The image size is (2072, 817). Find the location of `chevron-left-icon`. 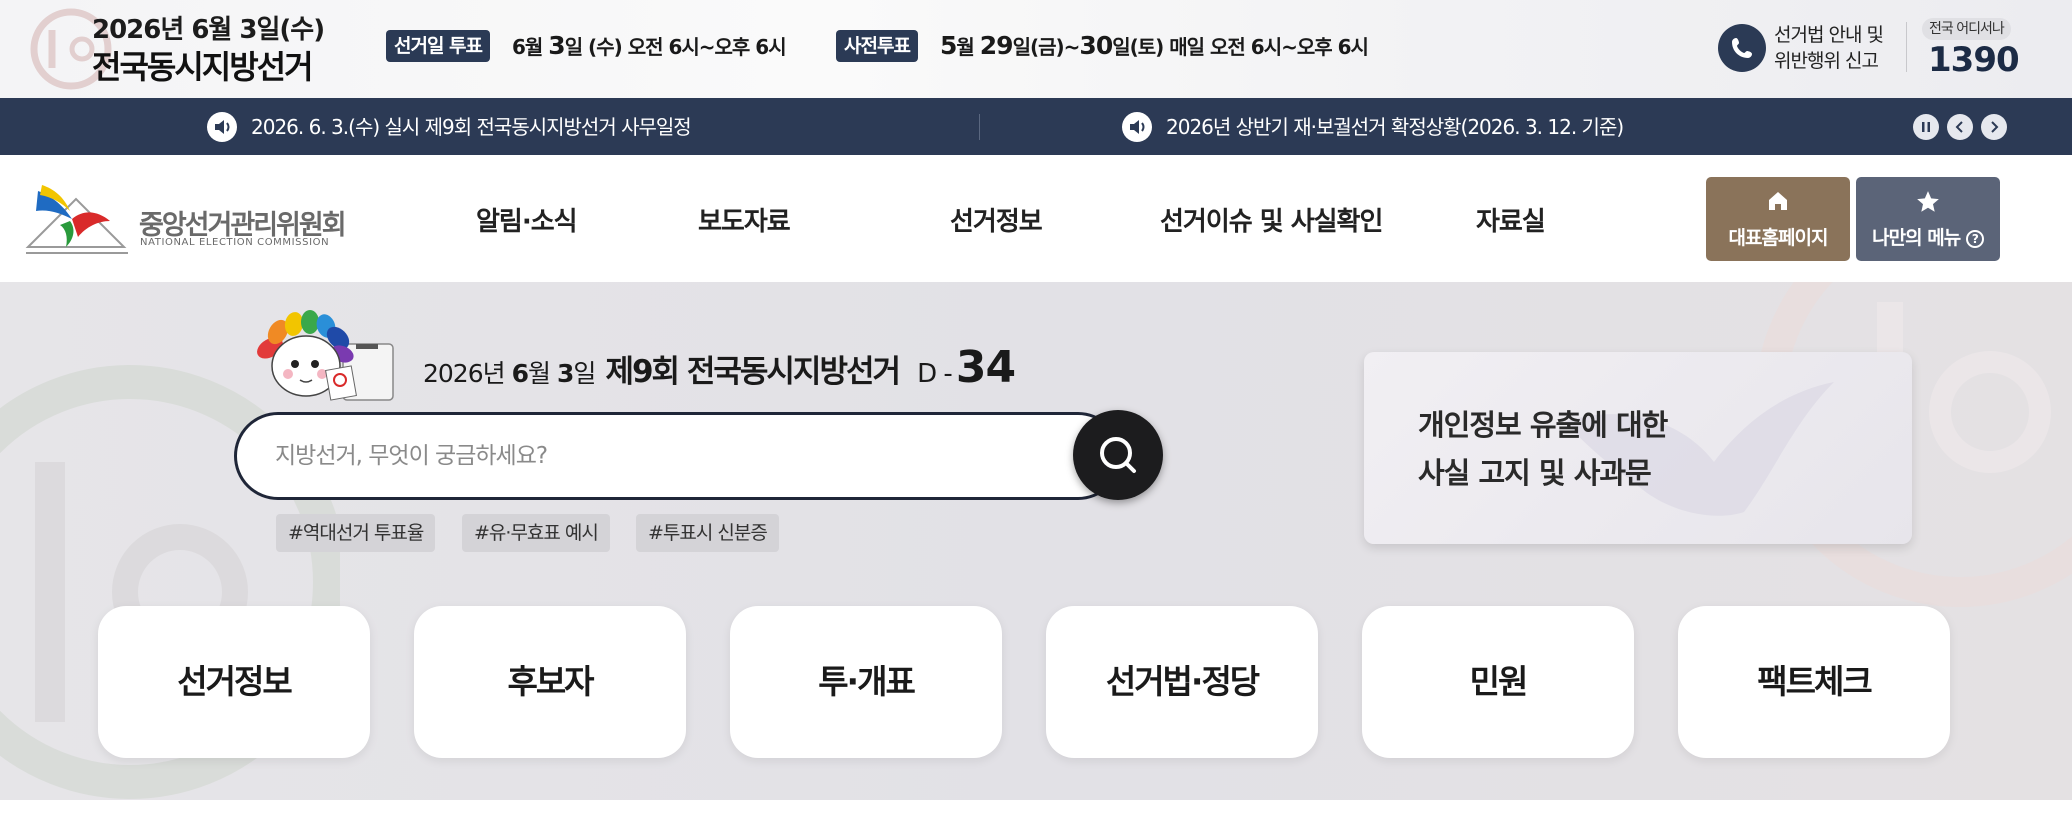

chevron-left-icon is located at coordinates (1959, 127).